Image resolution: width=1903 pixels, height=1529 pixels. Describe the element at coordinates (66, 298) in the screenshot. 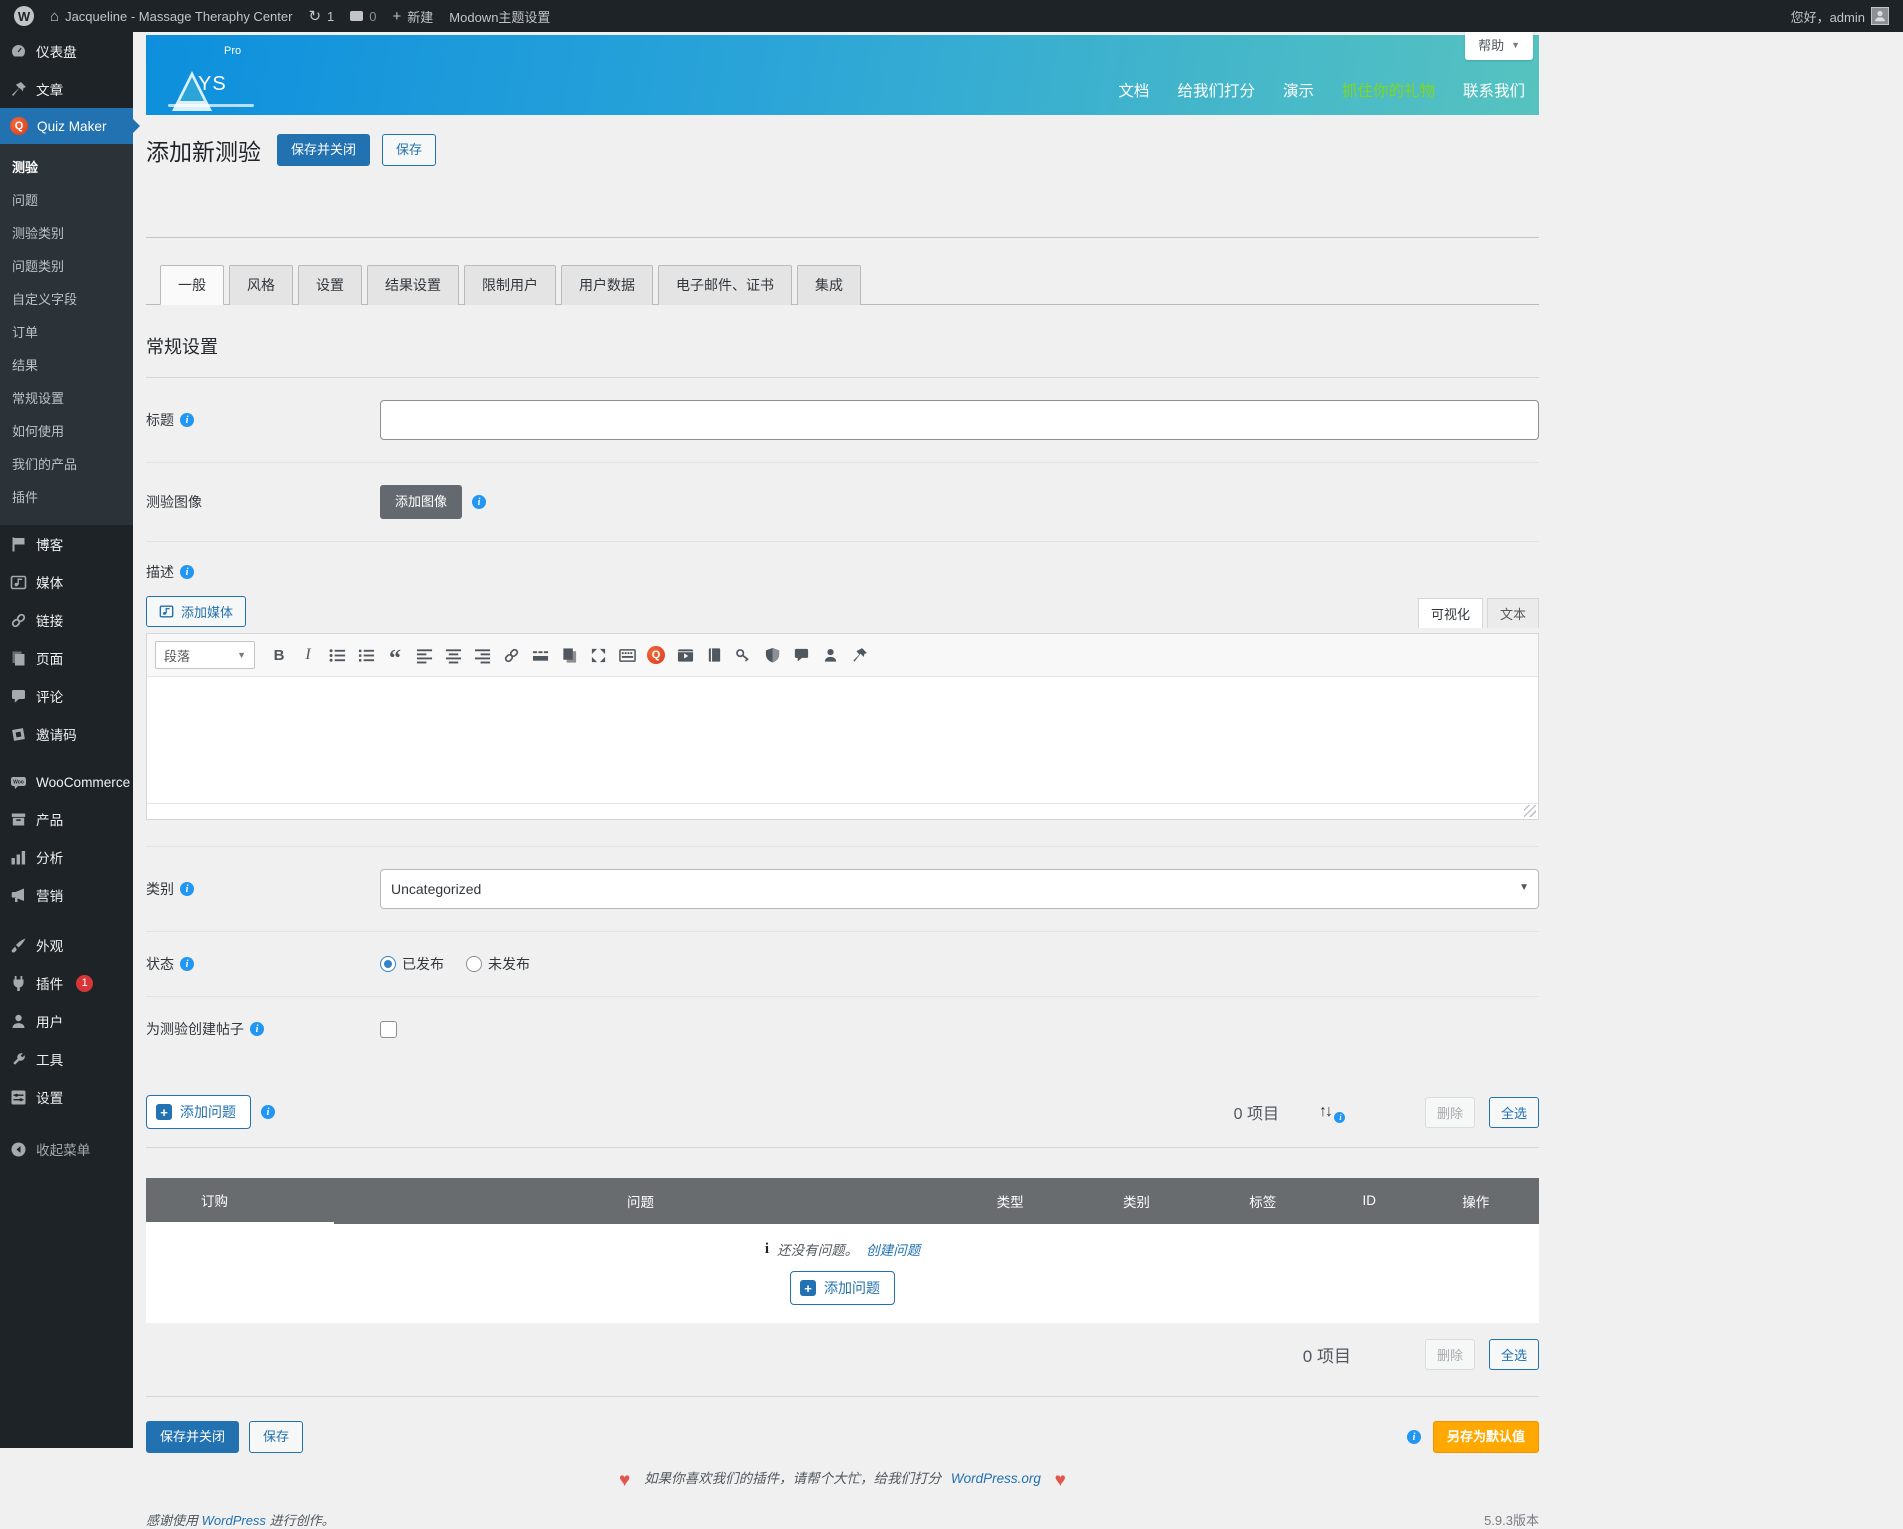

I see `submenu-item-custom-fields: 自定义字段` at that location.